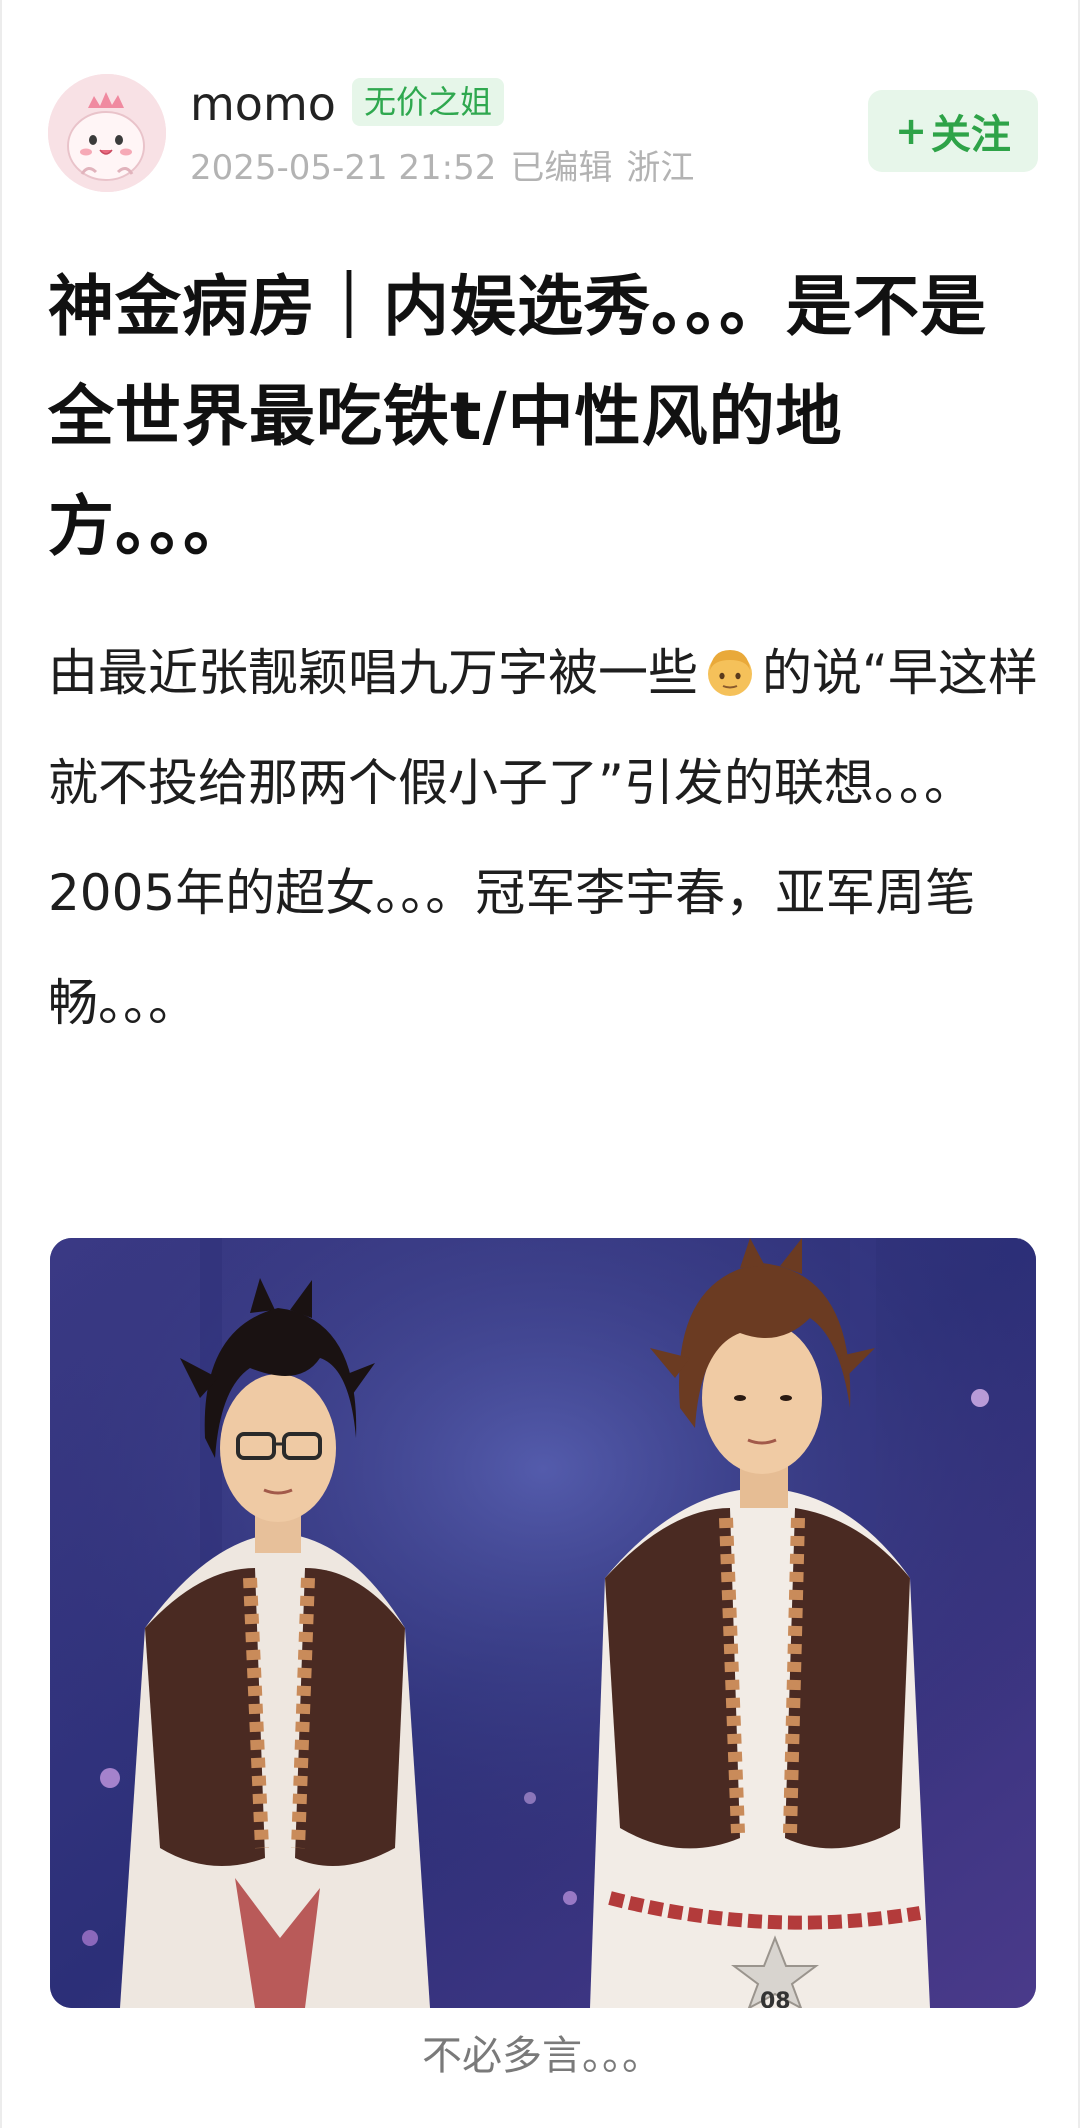 The image size is (1080, 2128). Describe the element at coordinates (561, 168) in the screenshot. I see `edited-label: 已编辑` at that location.